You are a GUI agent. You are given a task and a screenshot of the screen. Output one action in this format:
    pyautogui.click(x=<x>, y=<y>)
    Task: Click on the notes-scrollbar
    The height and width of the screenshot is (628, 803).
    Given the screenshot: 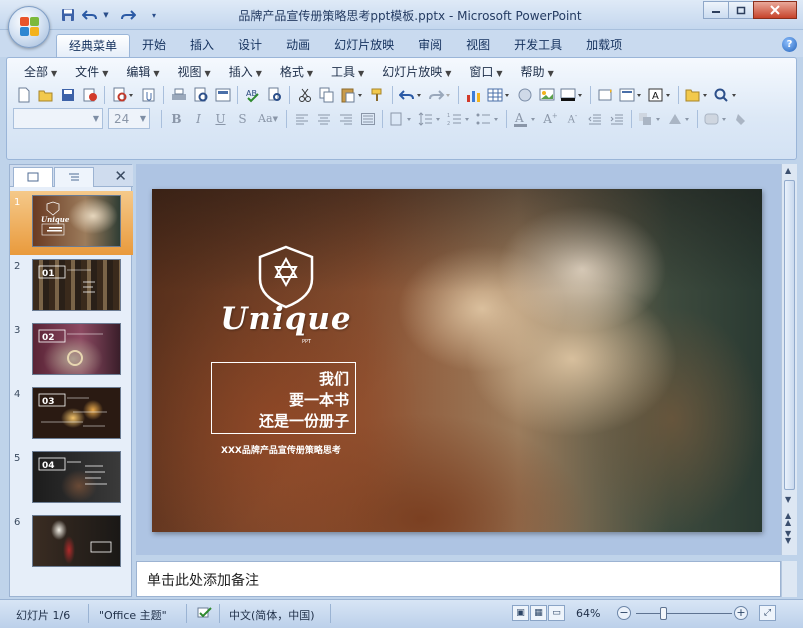 What is the action you would take?
    pyautogui.click(x=789, y=579)
    